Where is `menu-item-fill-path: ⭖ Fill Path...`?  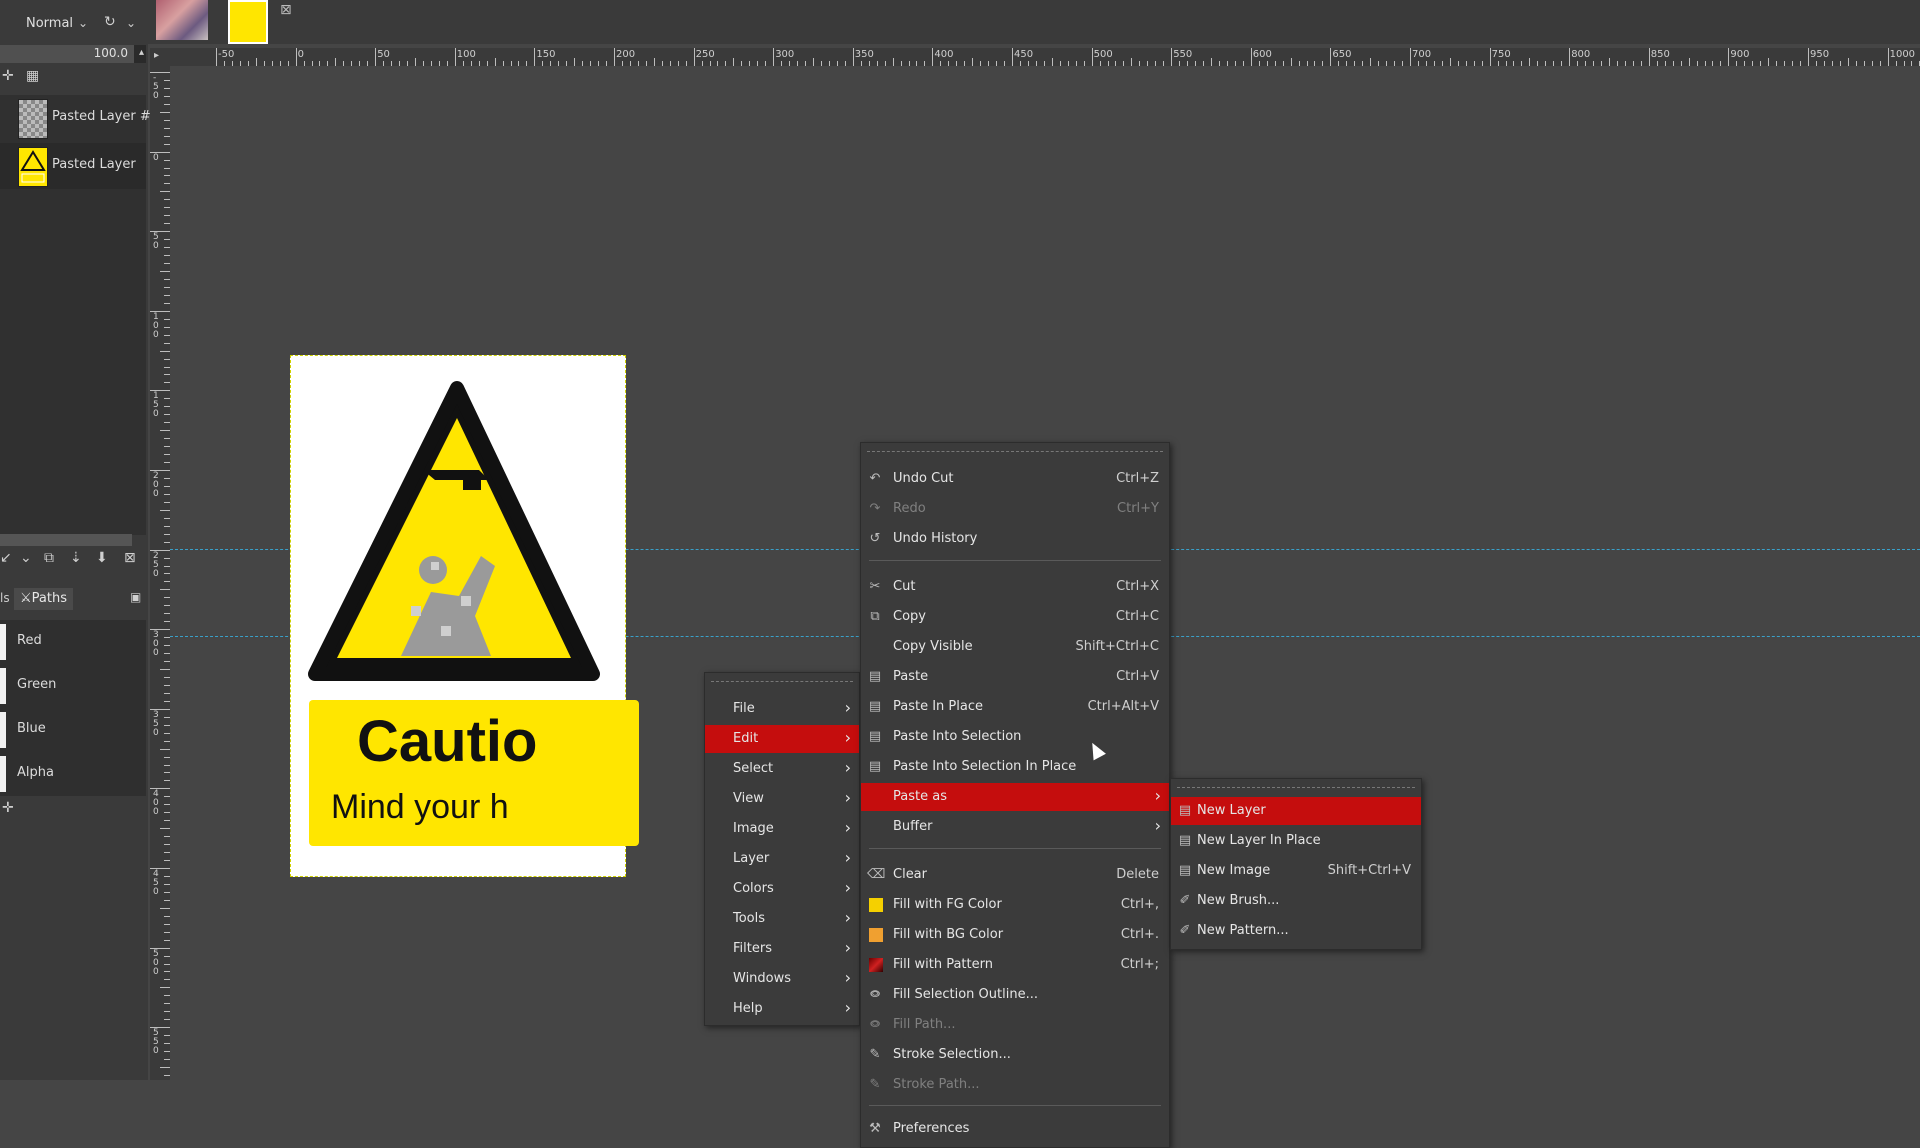 menu-item-fill-path: ⭖ Fill Path... is located at coordinates (1015, 1025).